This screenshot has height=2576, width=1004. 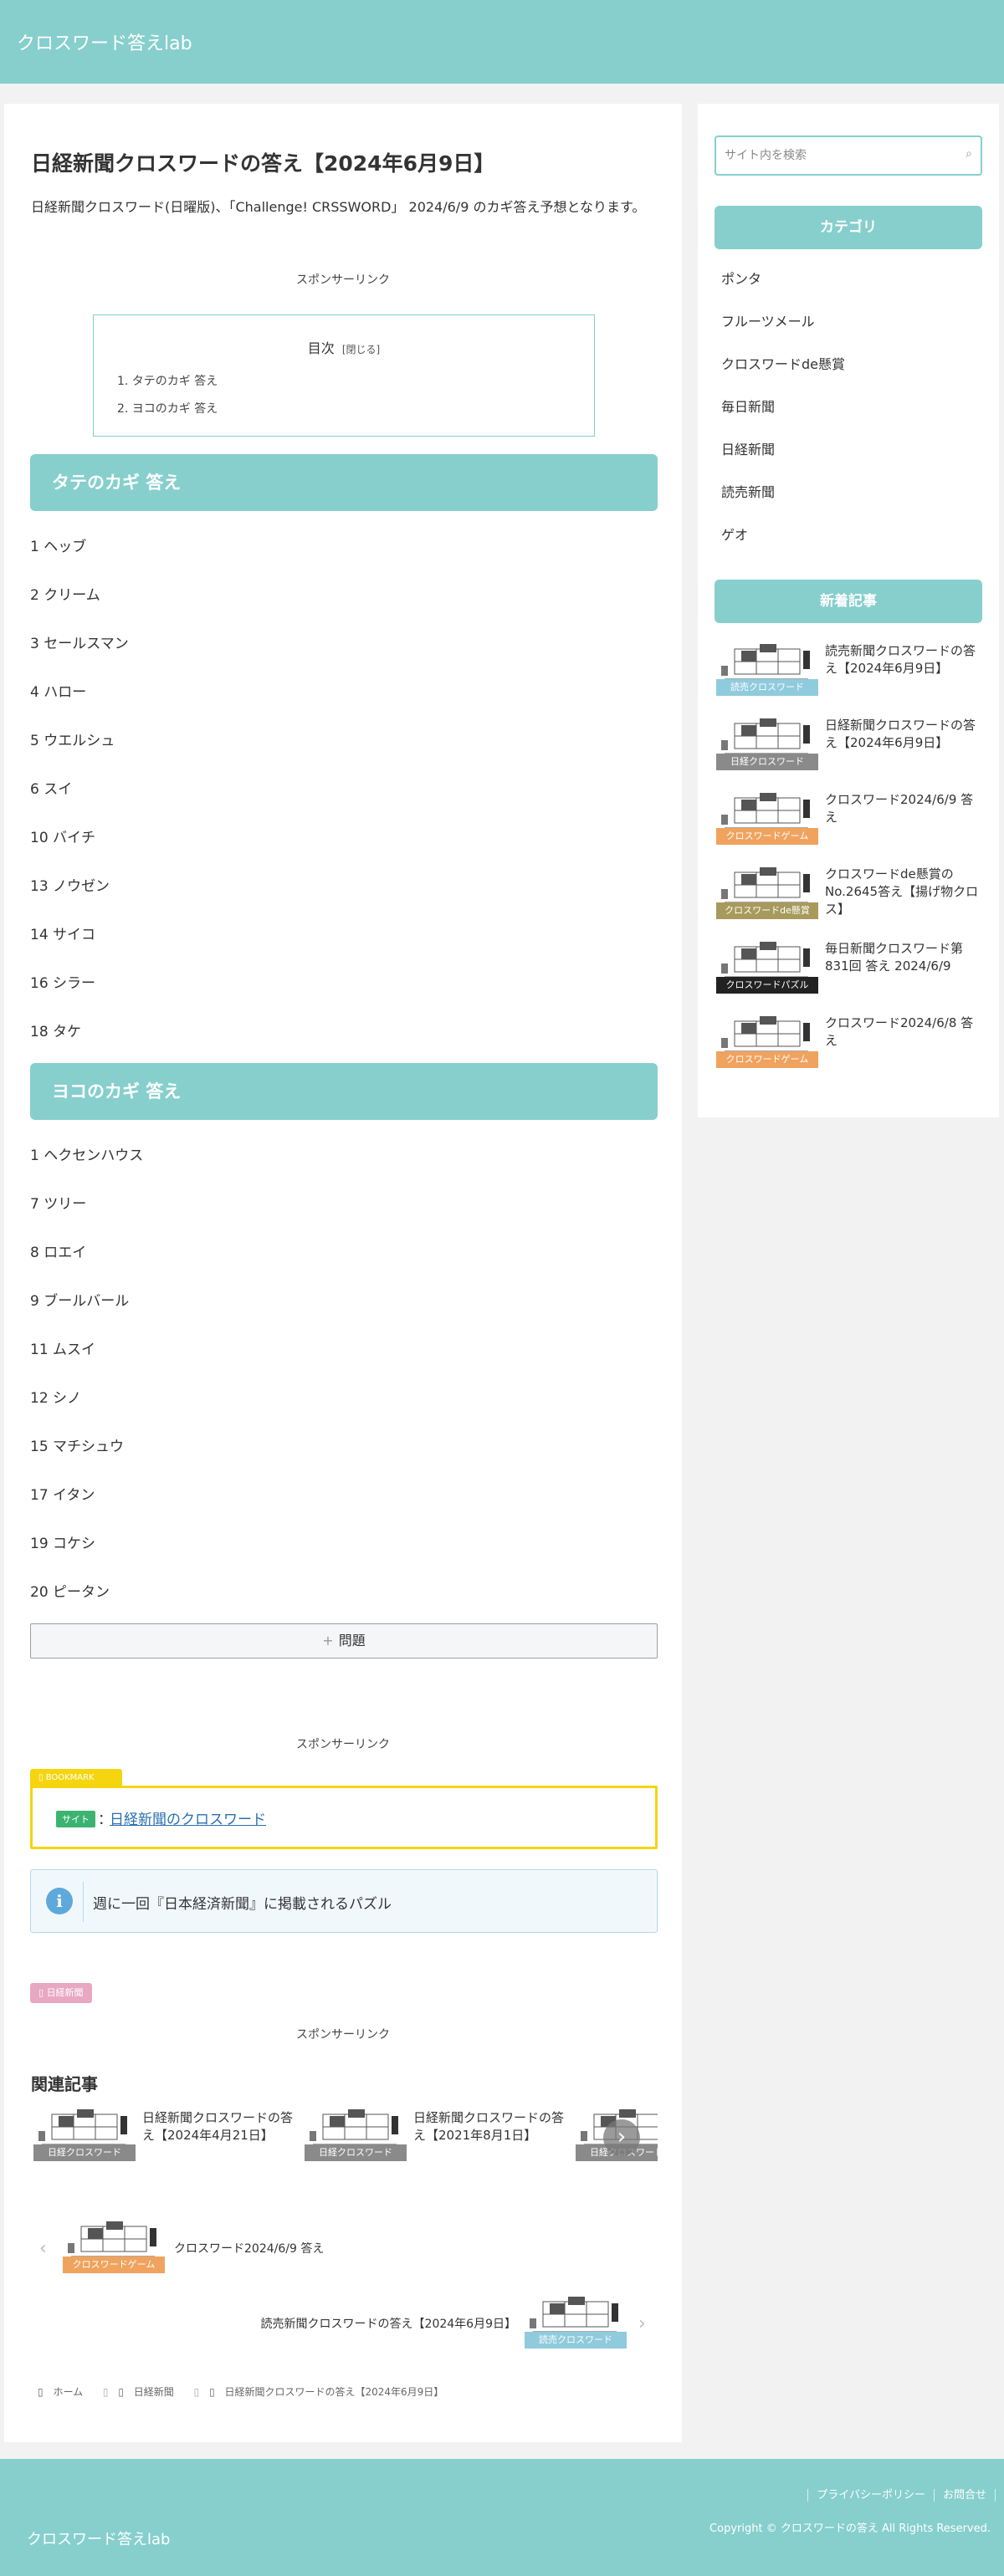 I want to click on sidebar-category-item: ポンタ, so click(x=783, y=290).